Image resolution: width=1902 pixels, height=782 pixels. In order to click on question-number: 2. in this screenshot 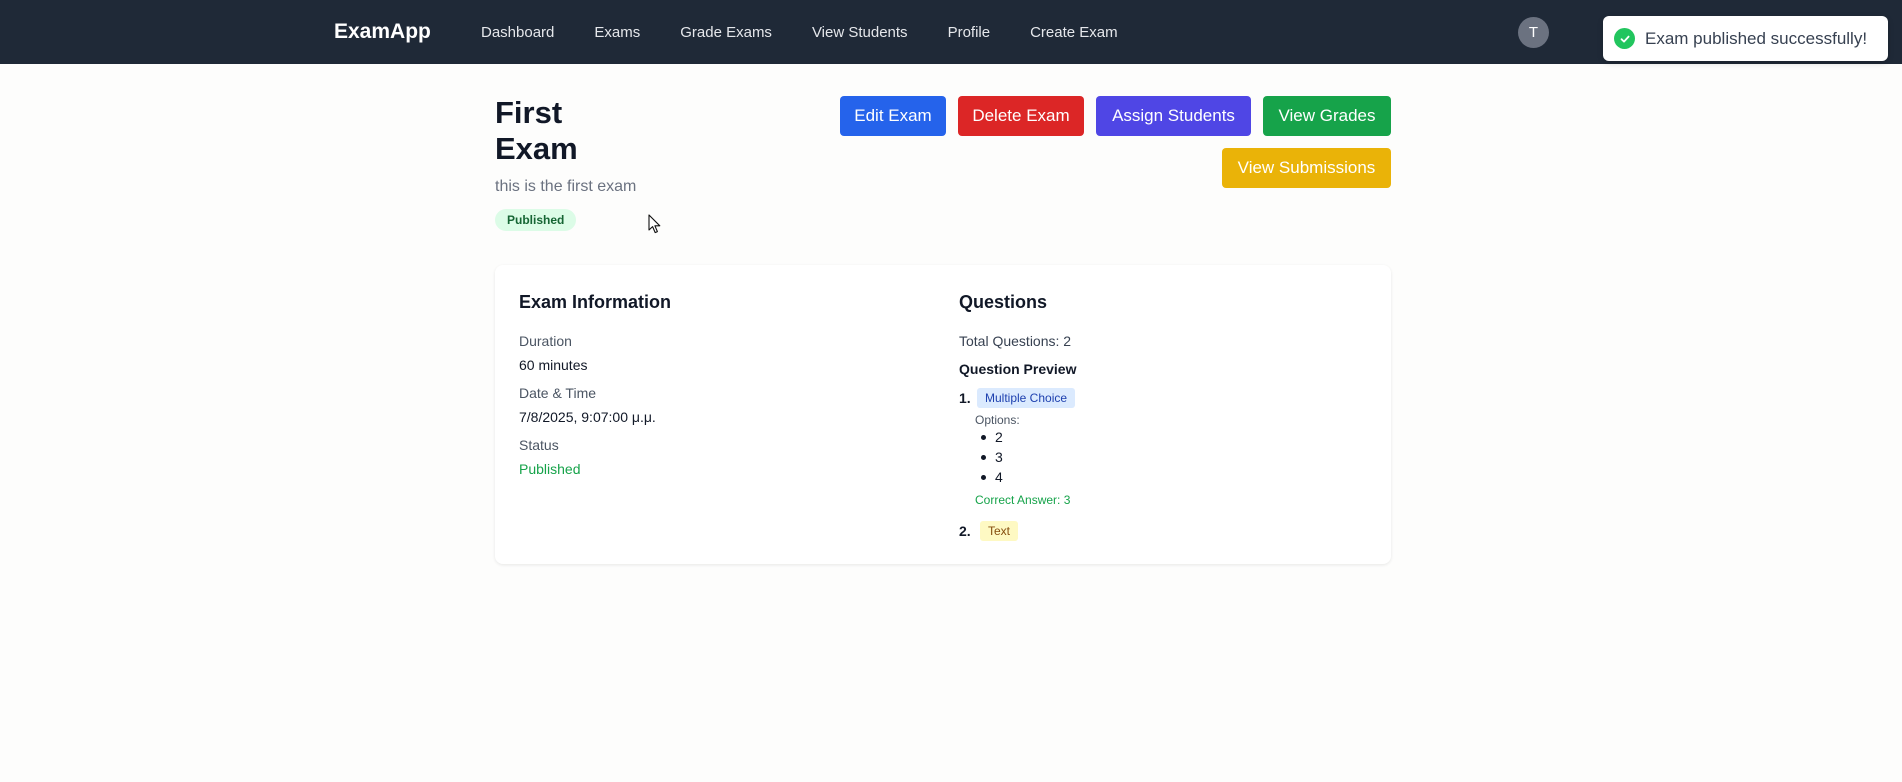, I will do `click(965, 531)`.